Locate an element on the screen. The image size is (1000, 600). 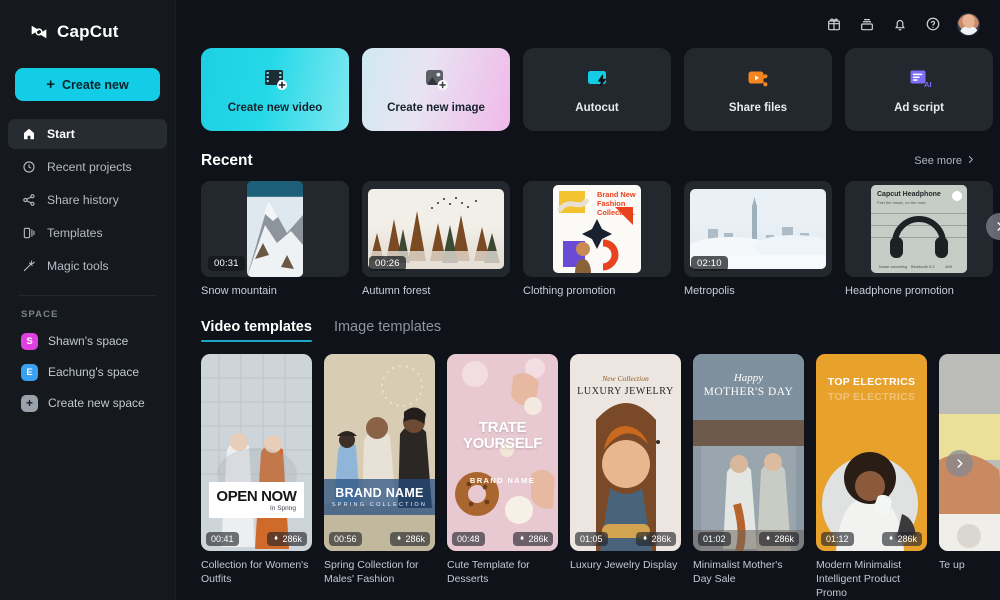
bell-icon is located at coordinates (899, 24).